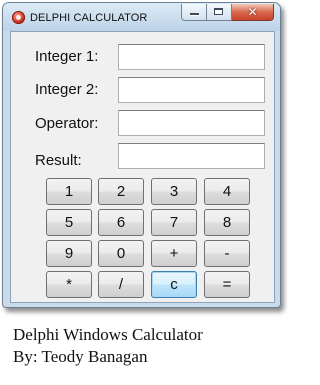  What do you see at coordinates (67, 56) in the screenshot?
I see `integer1-label: Integer 1:` at bounding box center [67, 56].